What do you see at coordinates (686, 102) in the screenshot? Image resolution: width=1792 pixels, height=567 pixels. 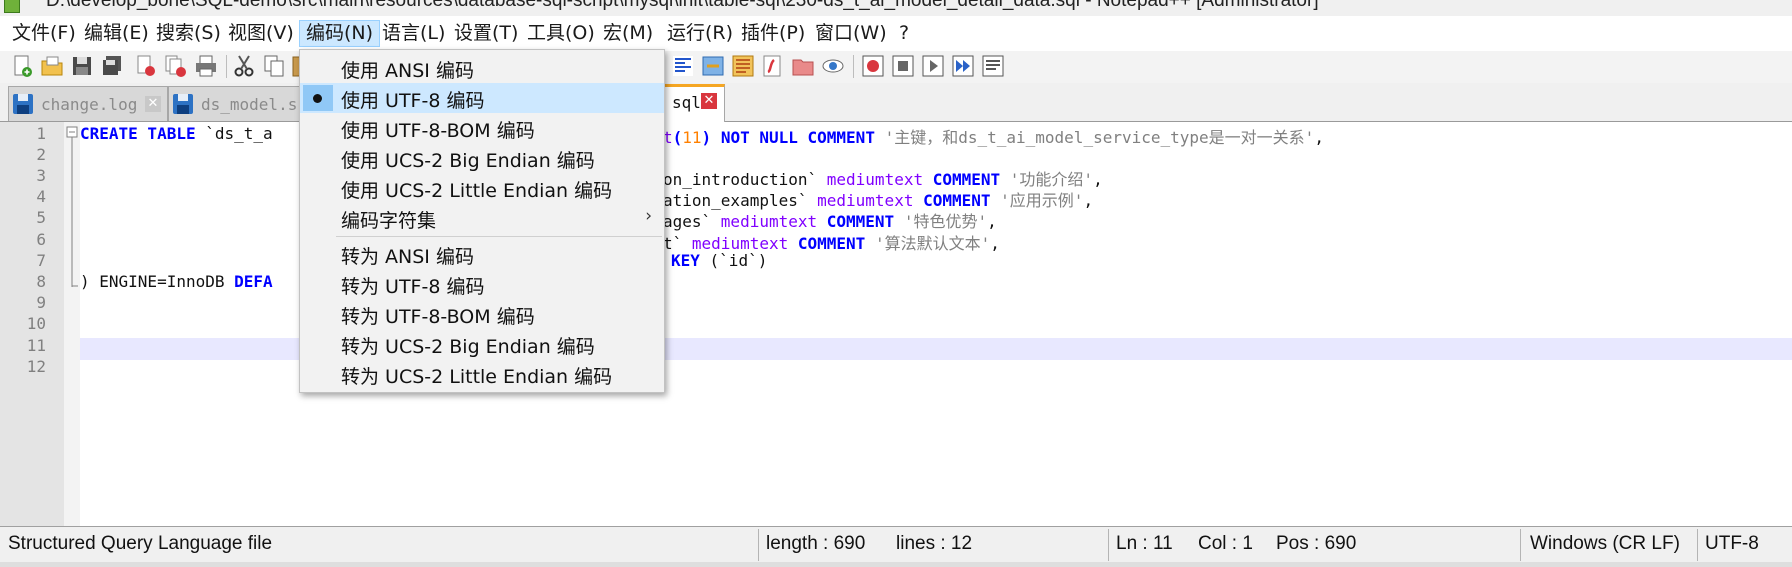 I see `tab-label: sql` at bounding box center [686, 102].